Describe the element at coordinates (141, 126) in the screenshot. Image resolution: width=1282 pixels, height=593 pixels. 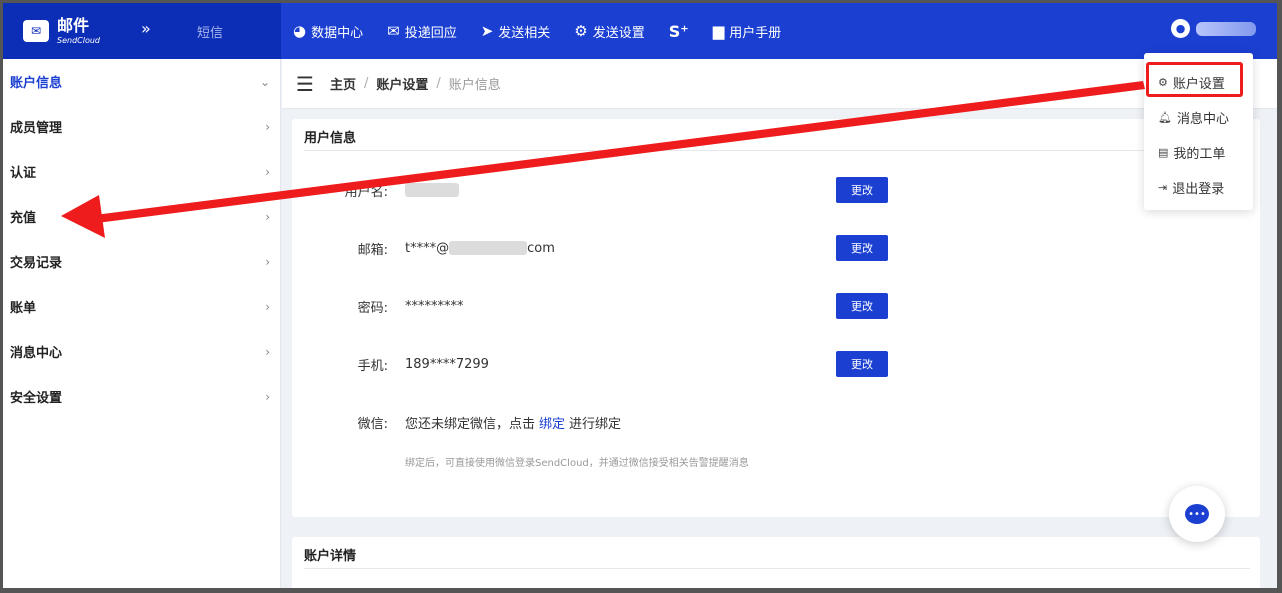
I see `sidebar-item-members: 成员管理 ›` at that location.